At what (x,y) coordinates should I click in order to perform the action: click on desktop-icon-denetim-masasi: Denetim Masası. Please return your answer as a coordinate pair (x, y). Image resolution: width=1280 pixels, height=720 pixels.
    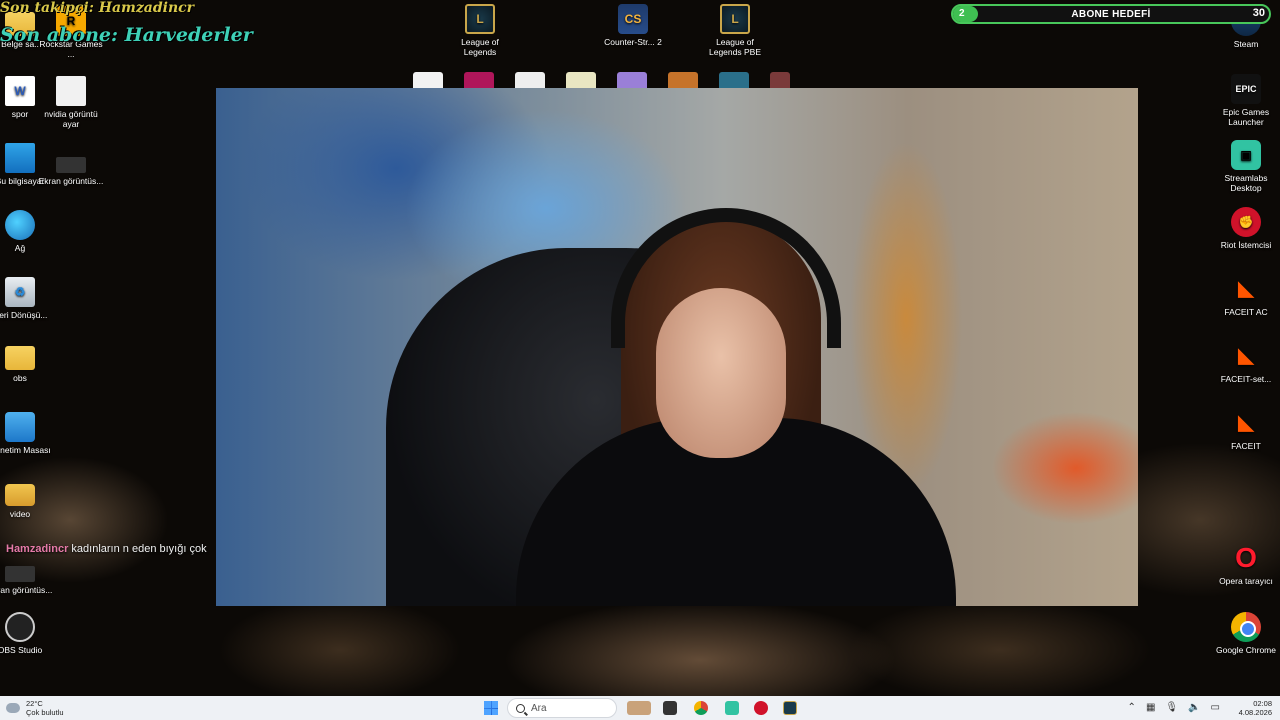
    Looking at the image, I should click on (27, 433).